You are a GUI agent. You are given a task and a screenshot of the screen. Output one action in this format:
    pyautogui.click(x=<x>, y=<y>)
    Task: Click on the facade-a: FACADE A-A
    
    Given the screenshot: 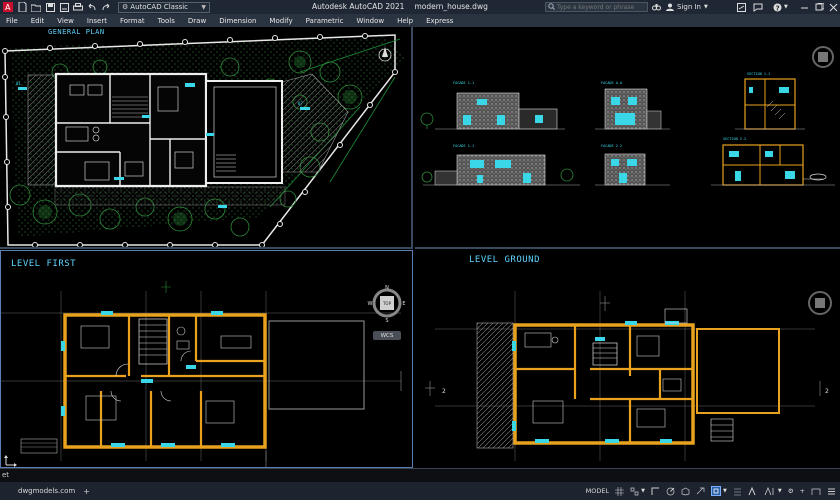 What is the action you would take?
    pyautogui.click(x=632, y=105)
    